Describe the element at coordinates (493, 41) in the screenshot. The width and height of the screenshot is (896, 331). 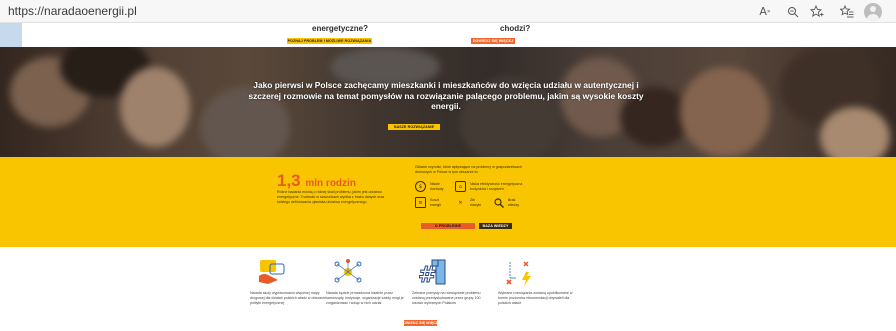
I see `learn-more-button: DOWIEDZ SIĘ WIĘCEJ` at that location.